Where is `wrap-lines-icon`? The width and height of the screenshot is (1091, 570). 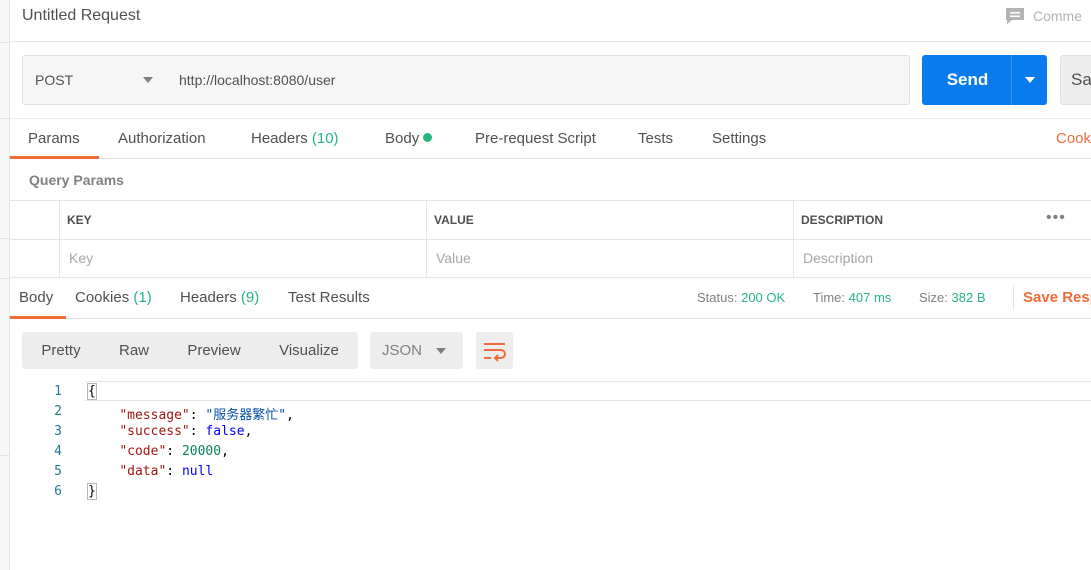
wrap-lines-icon is located at coordinates (495, 352).